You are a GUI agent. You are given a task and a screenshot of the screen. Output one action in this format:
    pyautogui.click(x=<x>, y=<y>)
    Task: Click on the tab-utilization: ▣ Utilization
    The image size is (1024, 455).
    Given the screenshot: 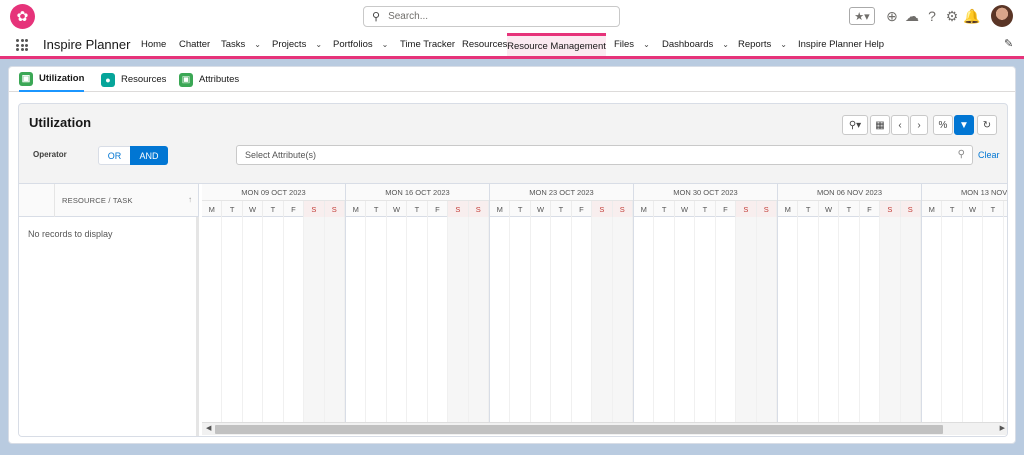 What is the action you would take?
    pyautogui.click(x=52, y=79)
    